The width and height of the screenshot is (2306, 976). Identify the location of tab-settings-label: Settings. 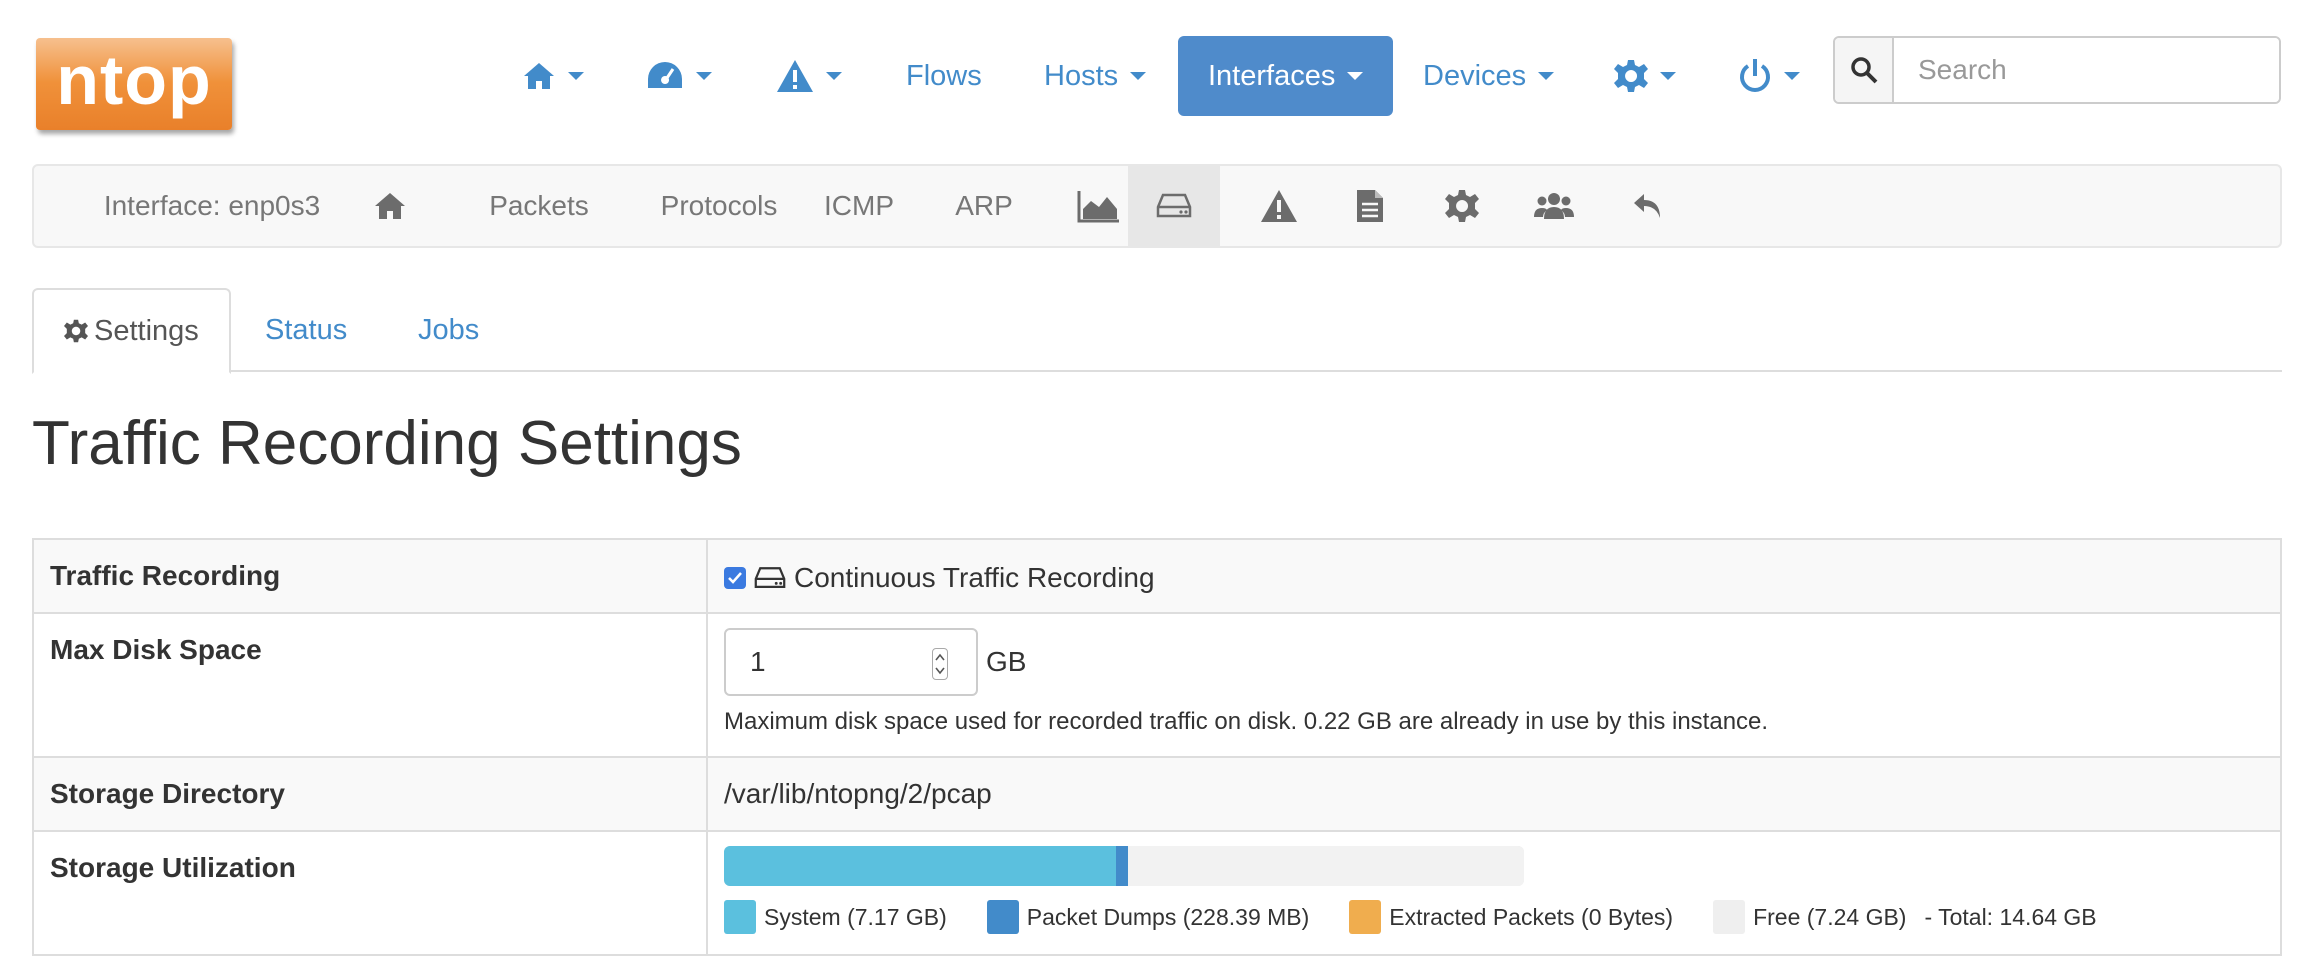
(146, 330).